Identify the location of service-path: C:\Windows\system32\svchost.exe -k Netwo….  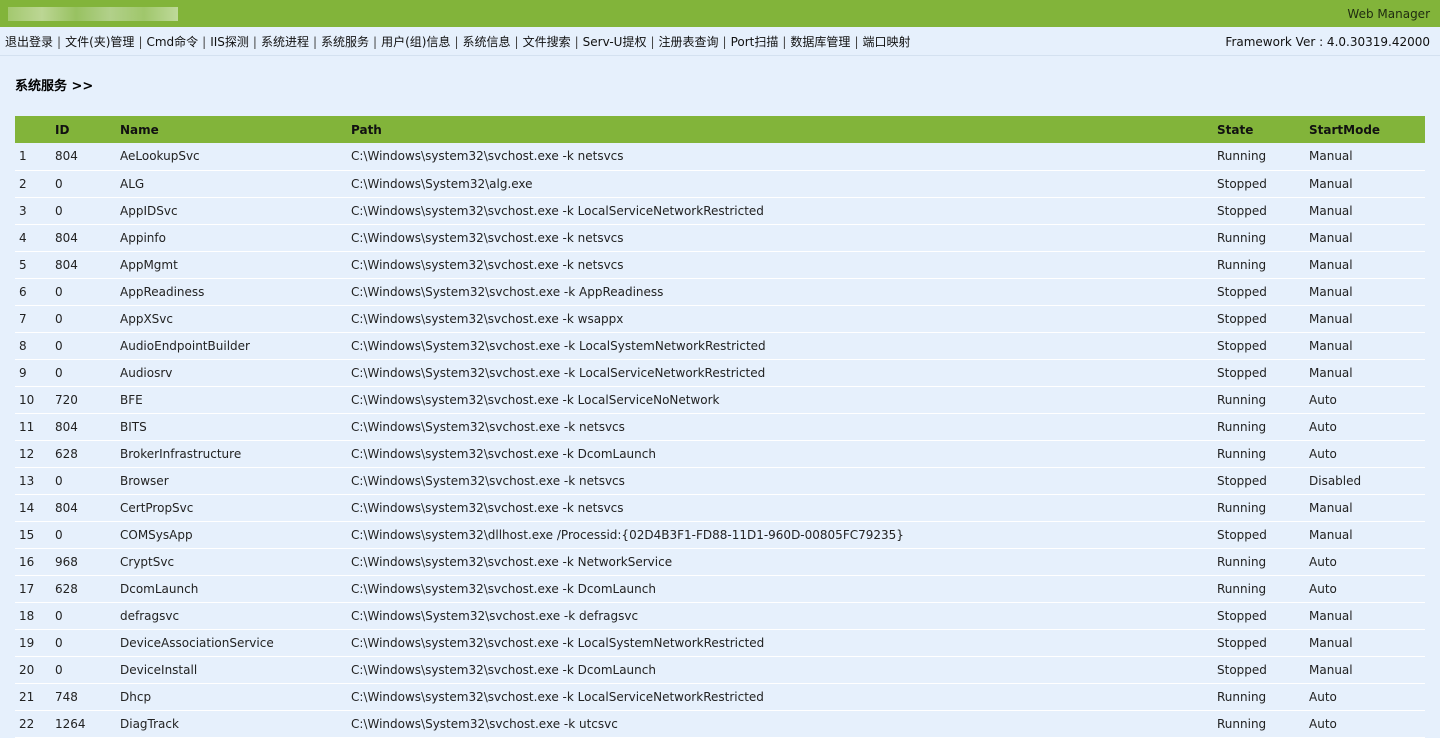
(780, 562).